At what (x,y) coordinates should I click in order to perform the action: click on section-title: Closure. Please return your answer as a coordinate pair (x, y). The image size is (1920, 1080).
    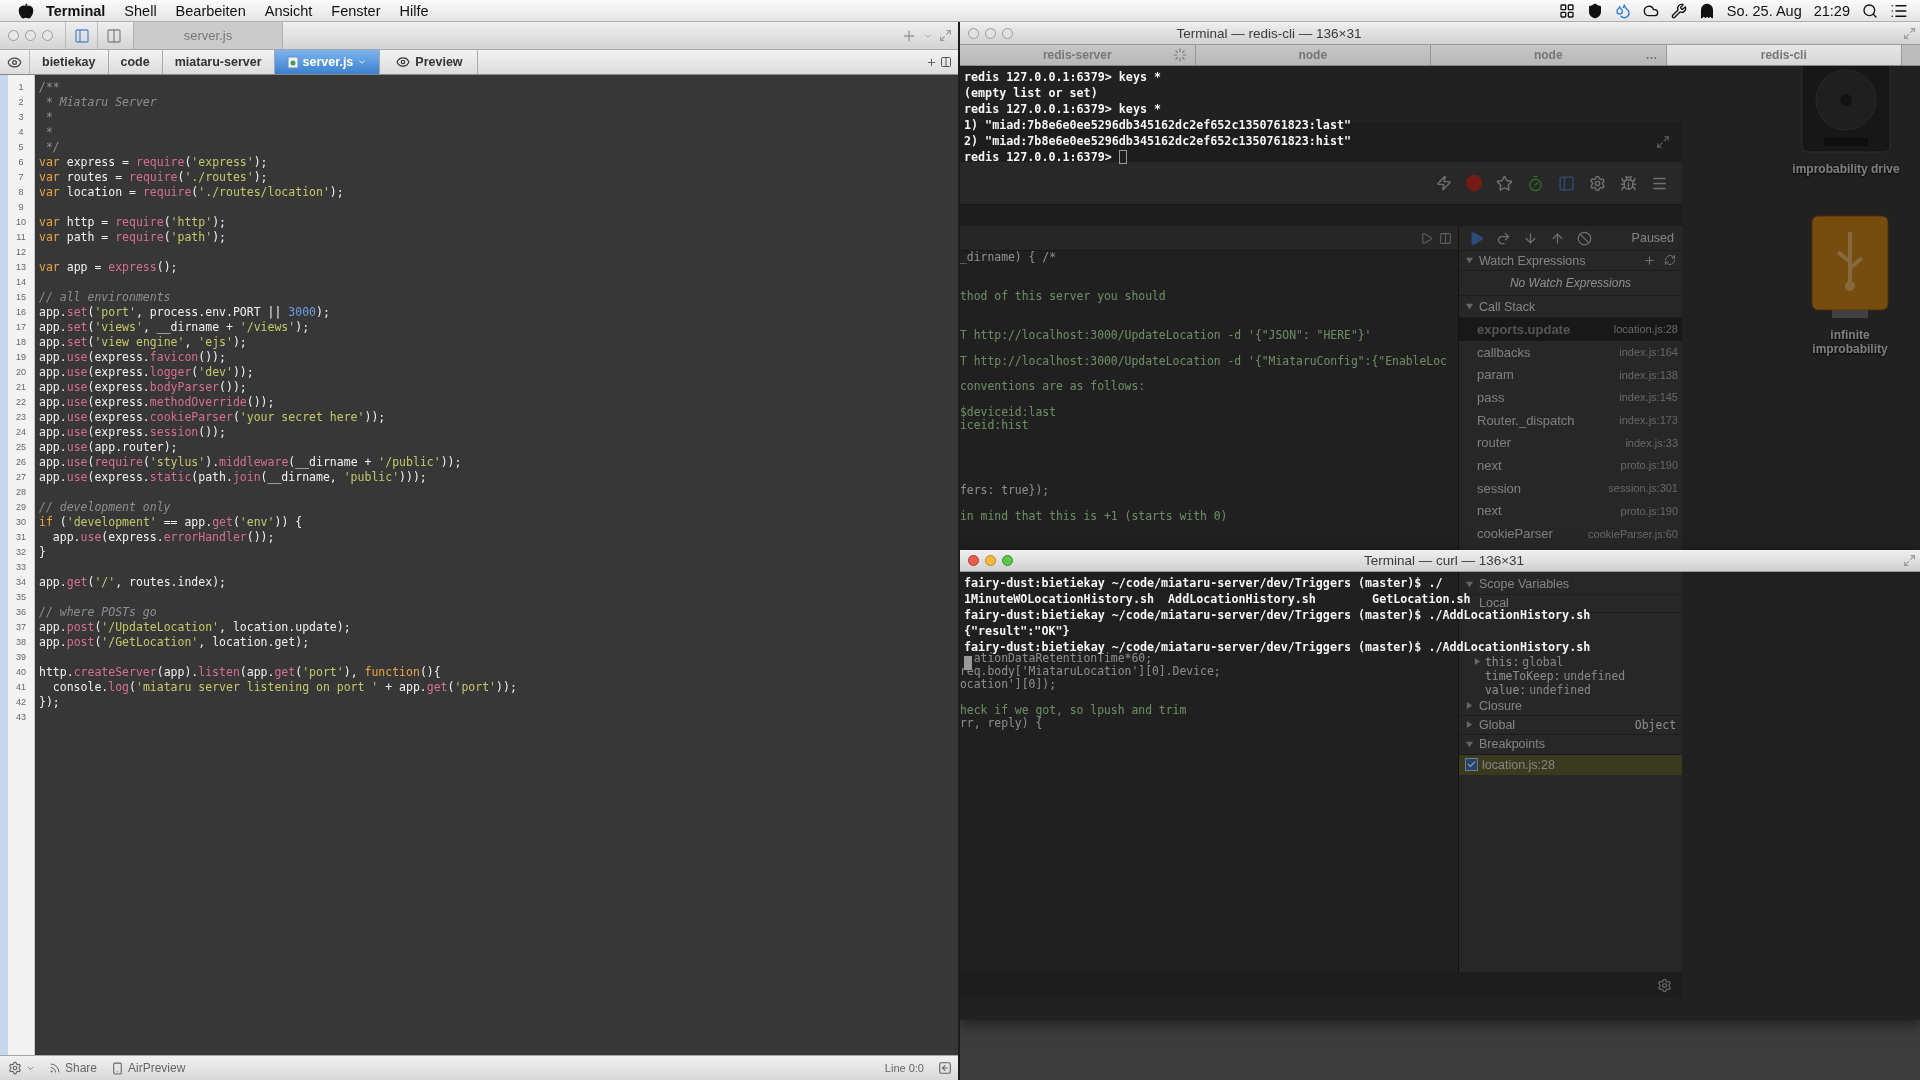
    Looking at the image, I should click on (1501, 705).